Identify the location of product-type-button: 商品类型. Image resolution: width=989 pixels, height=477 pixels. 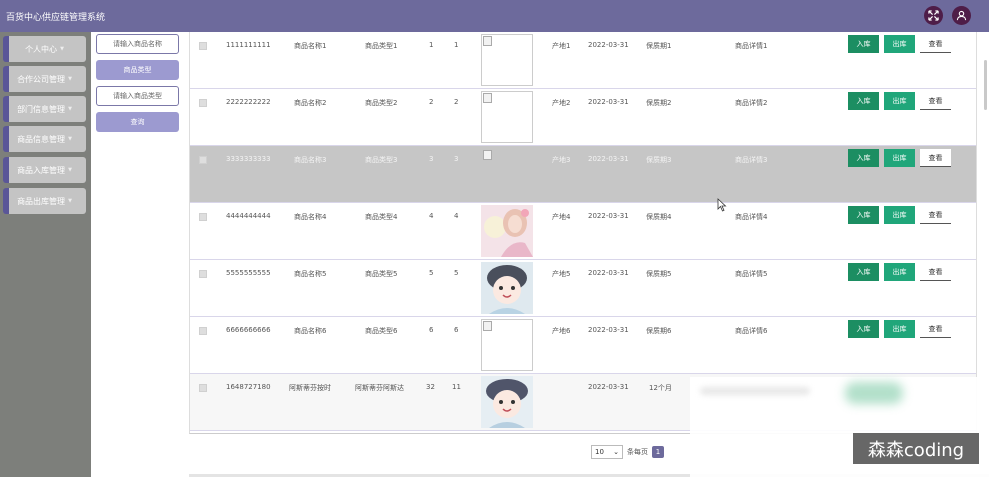
(137, 70).